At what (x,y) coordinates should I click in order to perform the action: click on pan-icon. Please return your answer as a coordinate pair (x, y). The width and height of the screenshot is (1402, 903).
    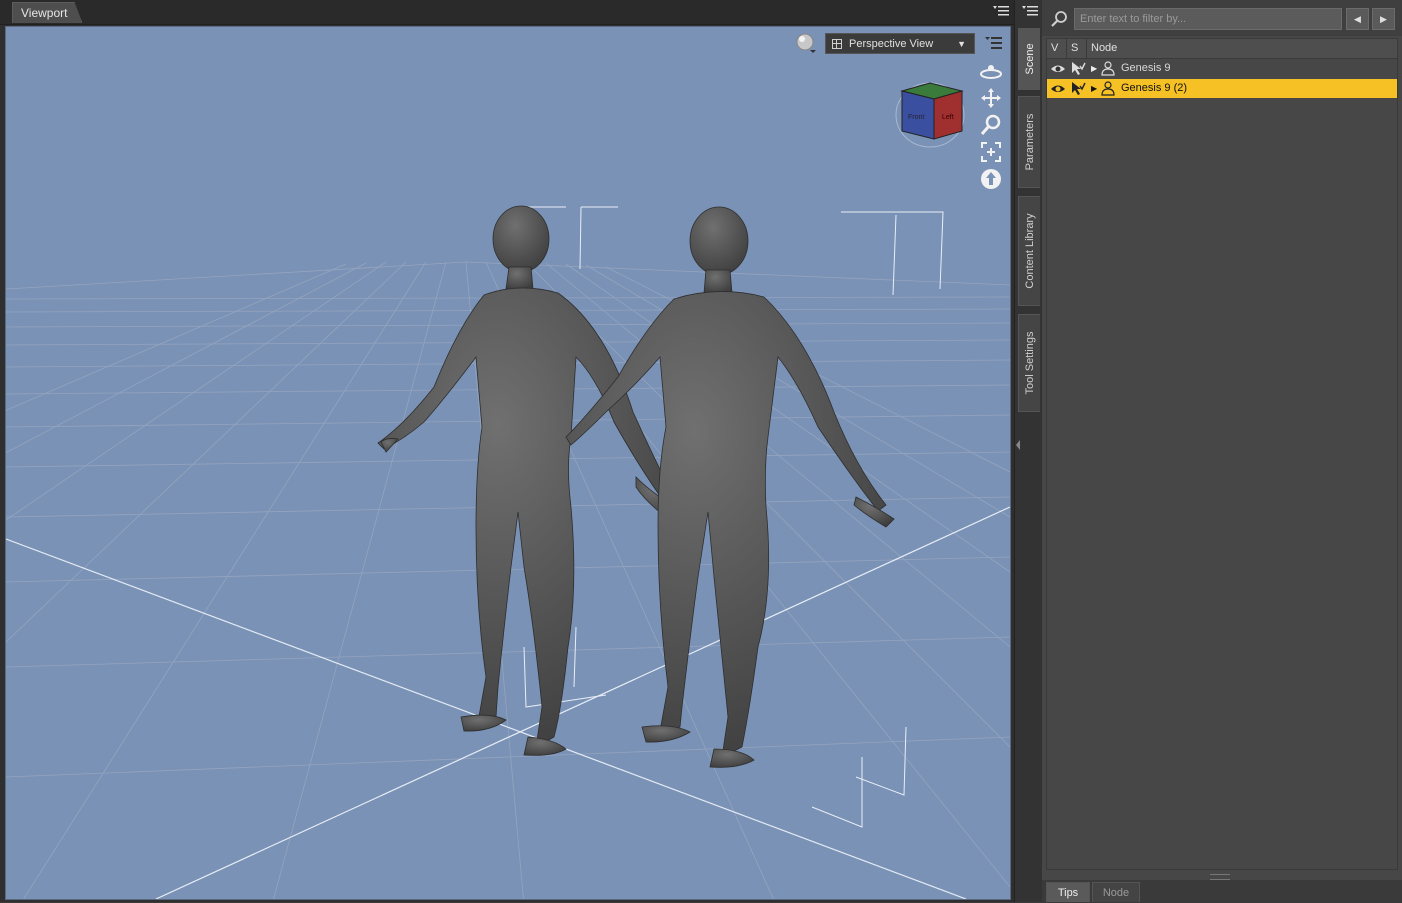
    Looking at the image, I should click on (991, 98).